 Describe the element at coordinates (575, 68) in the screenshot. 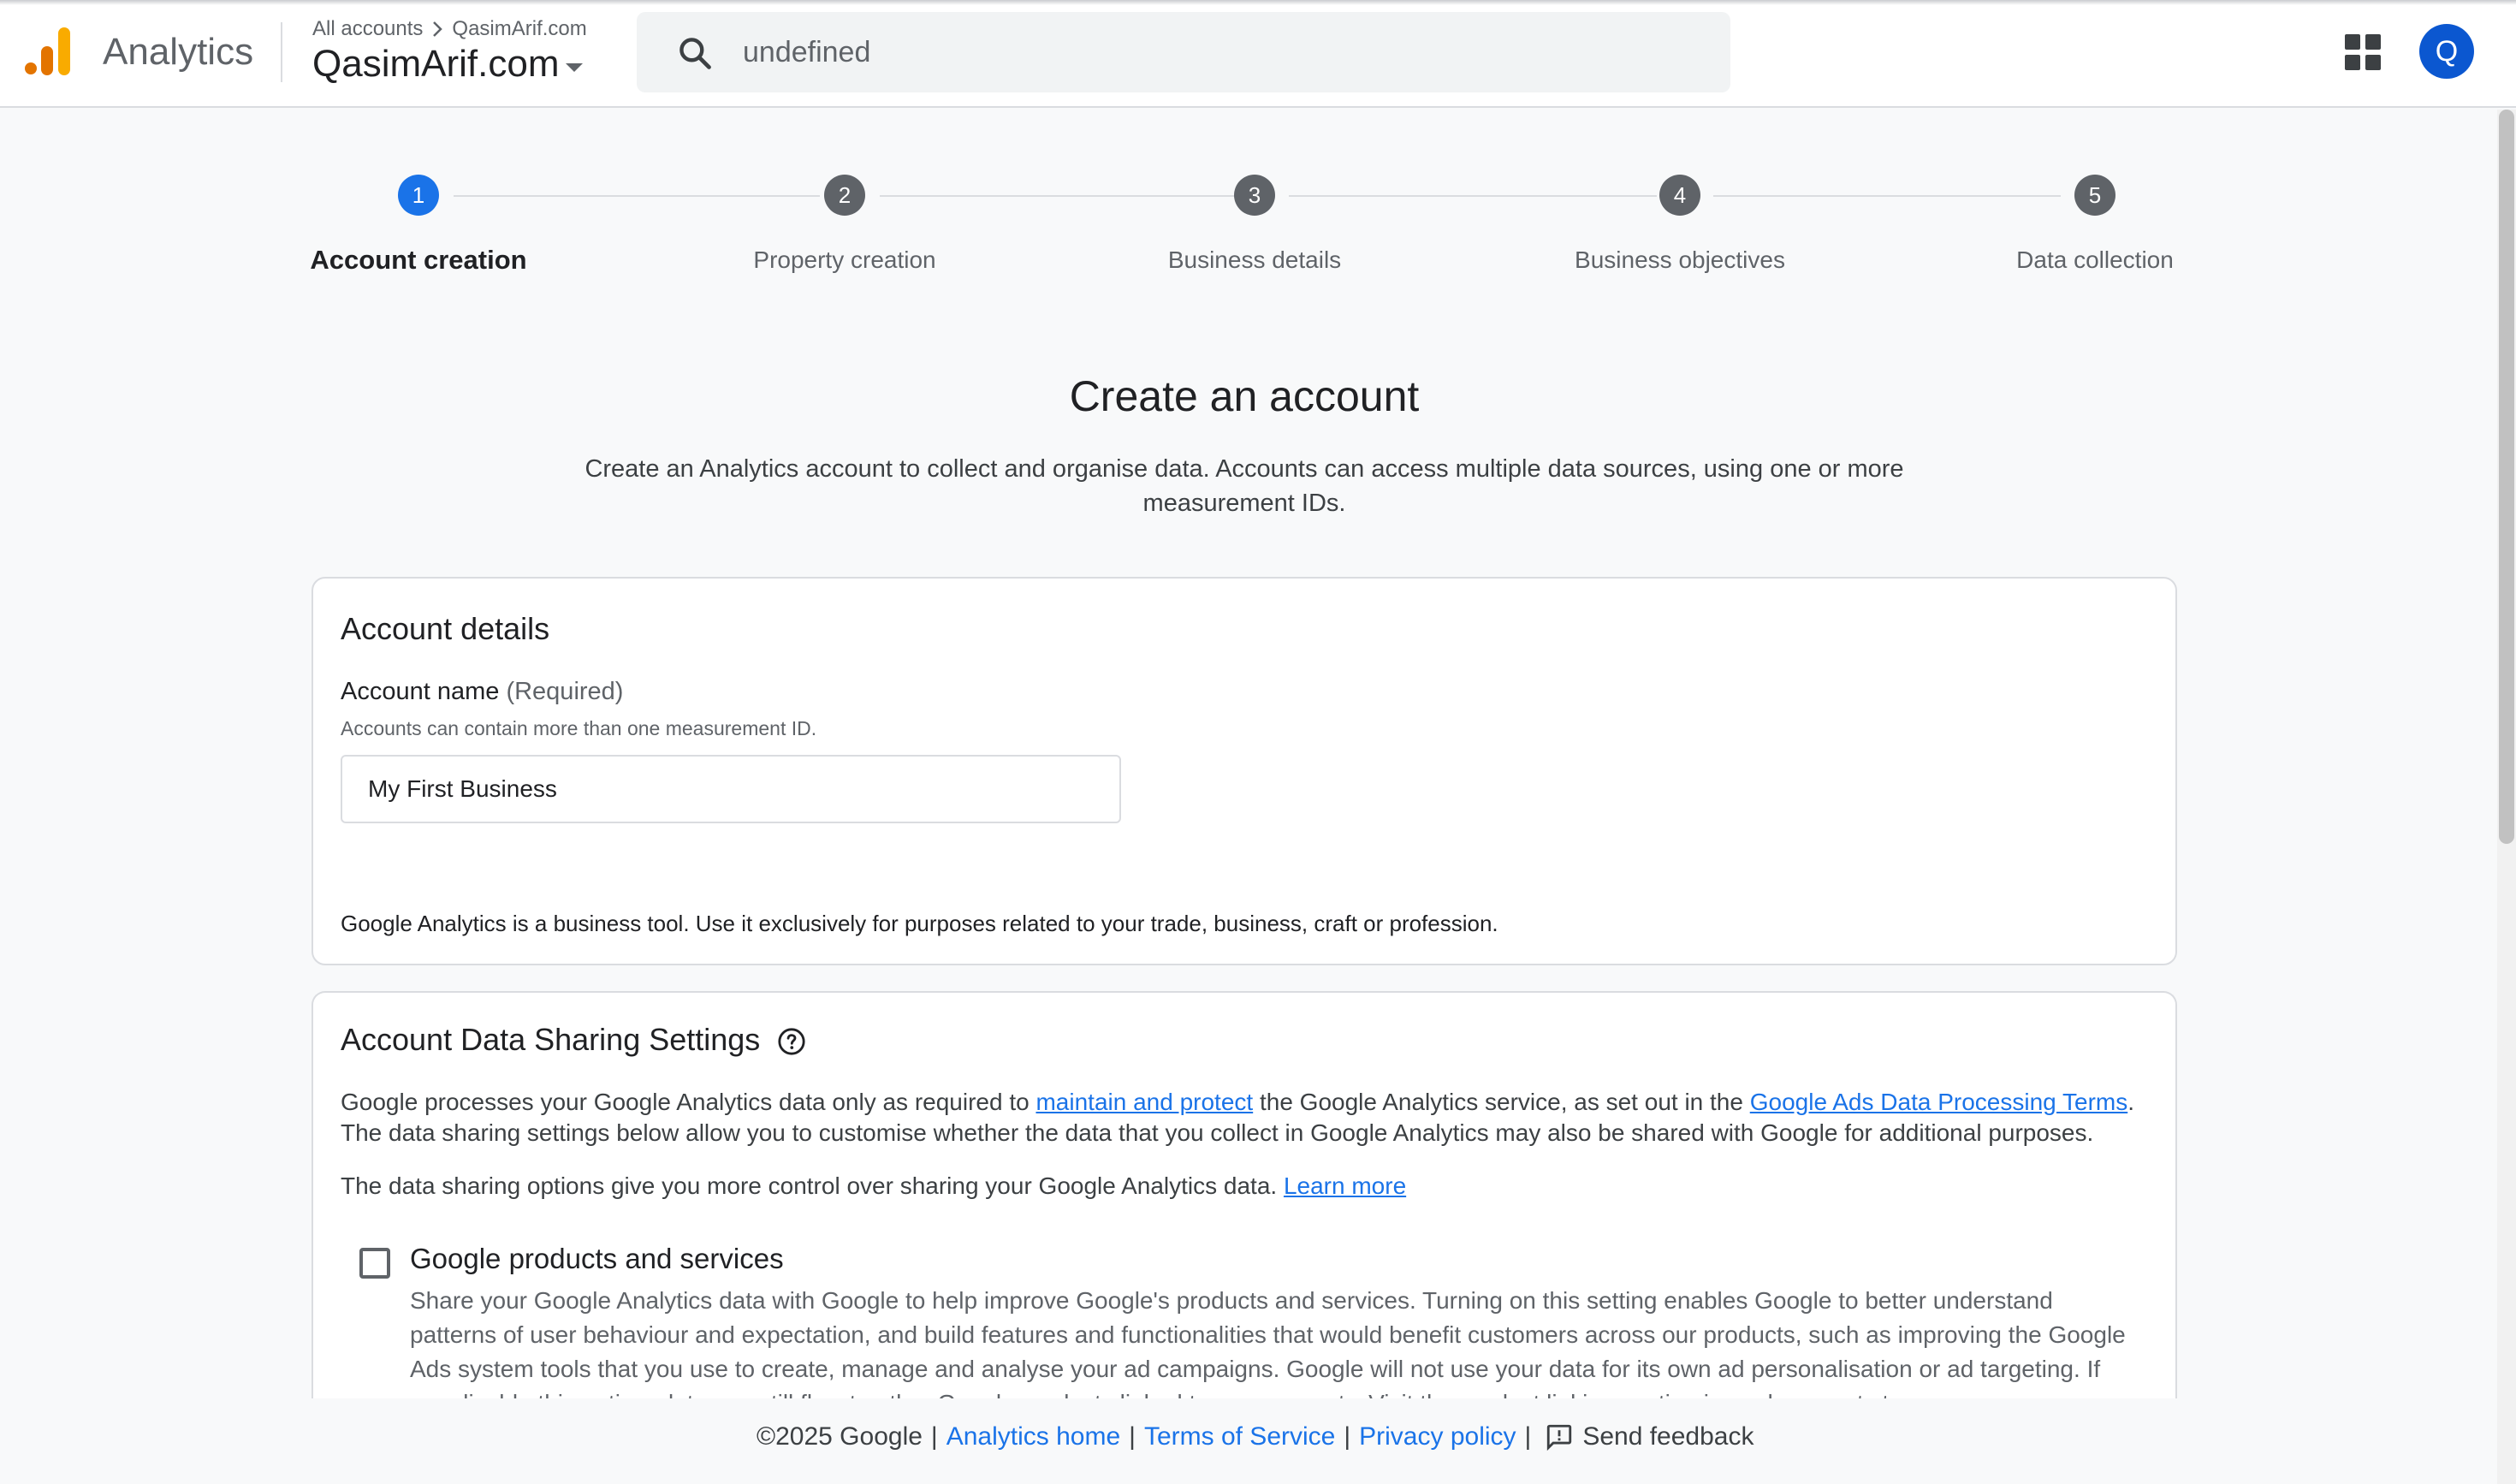

I see `dropdown-arrow-icon` at that location.